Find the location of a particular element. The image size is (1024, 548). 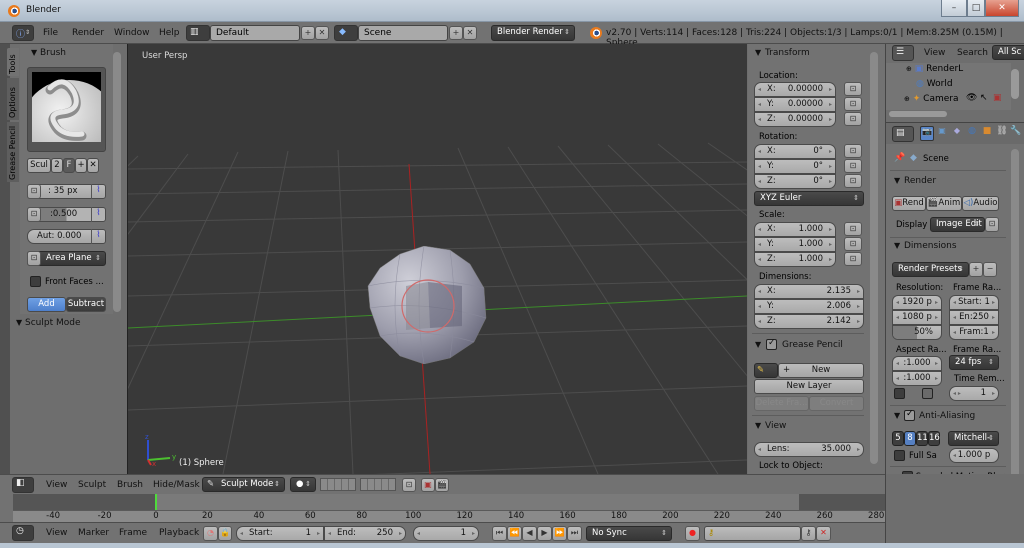

interaction-mode-dropdown: ✎ Sculpt Mode ⇕ is located at coordinates (243, 484).